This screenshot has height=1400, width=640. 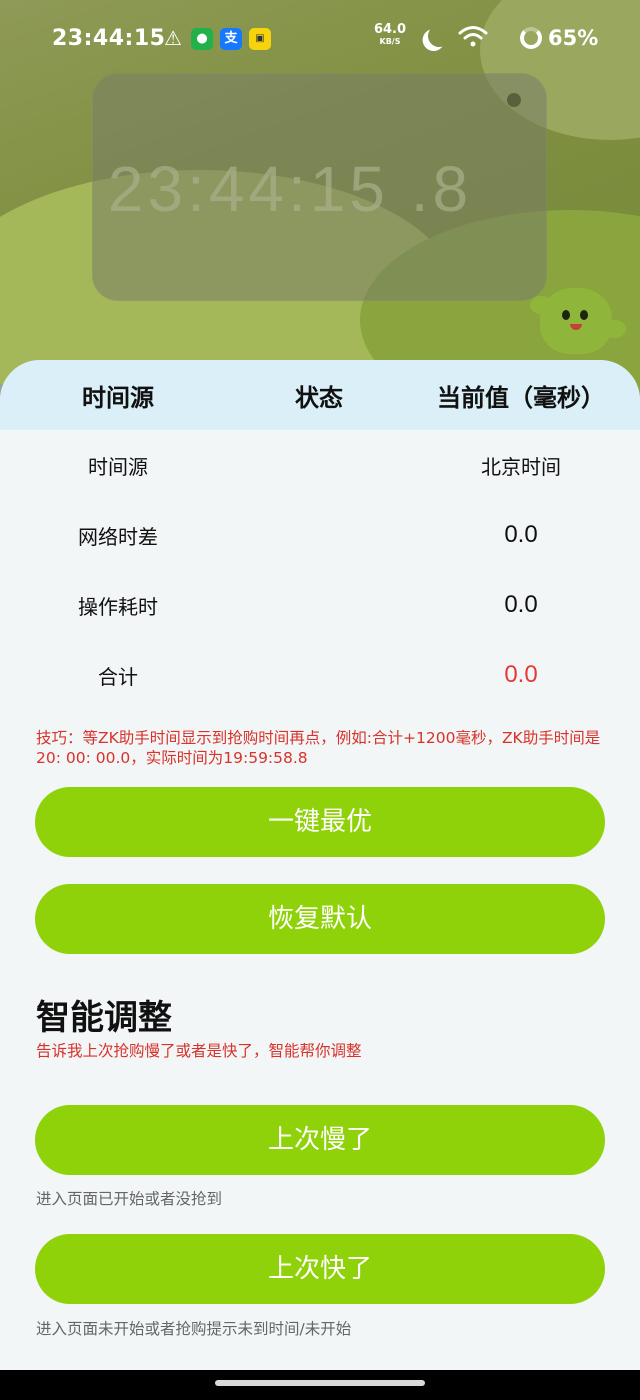 I want to click on column-header-source: 时间源, so click(x=118, y=397).